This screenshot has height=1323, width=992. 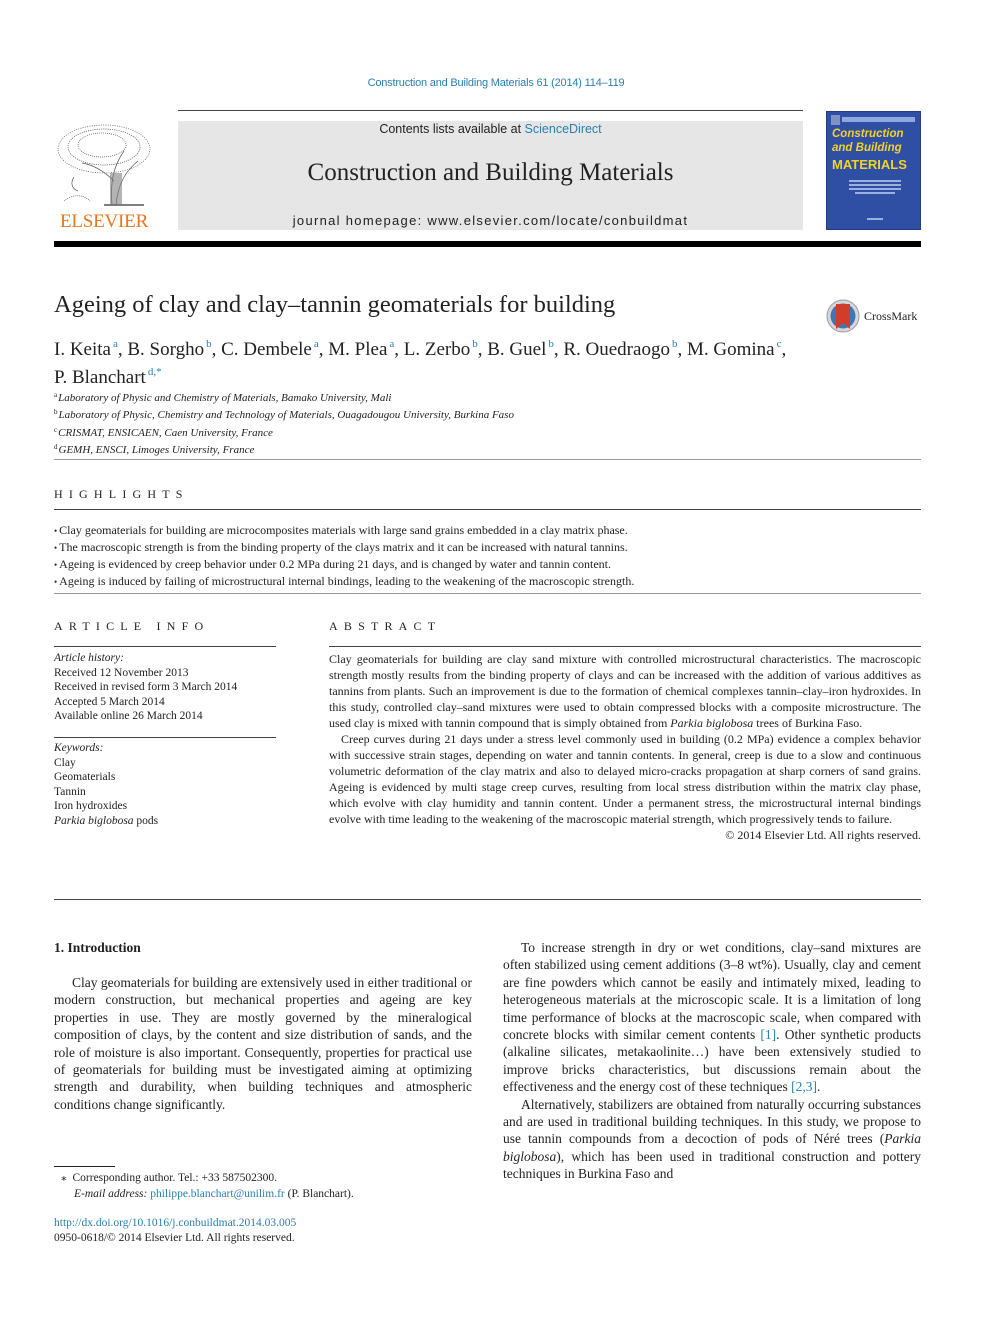 What do you see at coordinates (155, 372) in the screenshot?
I see `affiliation-marker: d,*` at bounding box center [155, 372].